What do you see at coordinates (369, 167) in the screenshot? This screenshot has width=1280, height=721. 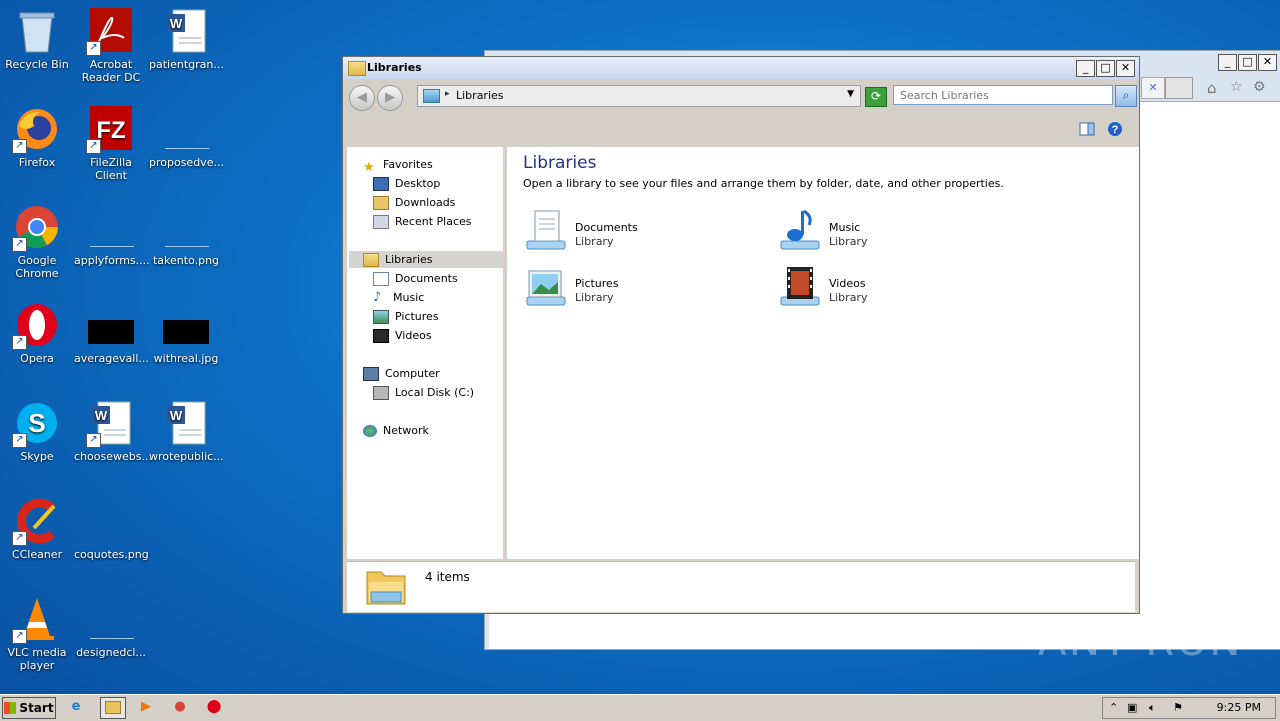 I see `star-icon: ★` at bounding box center [369, 167].